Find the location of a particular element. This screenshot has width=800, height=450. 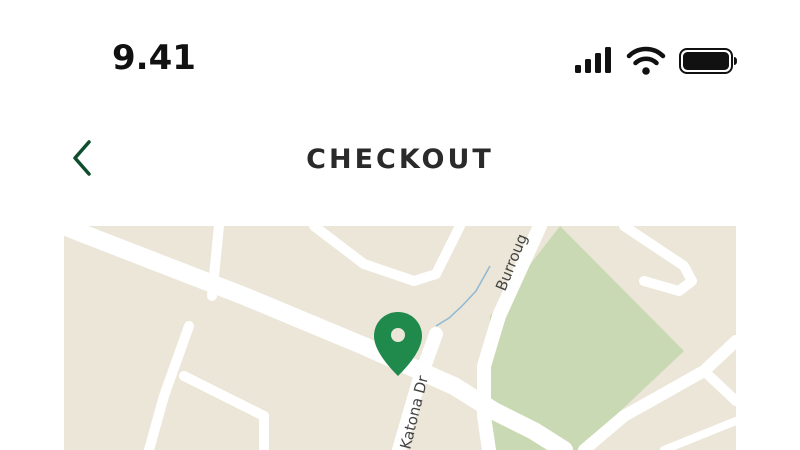

status-time: 9.41 is located at coordinates (154, 58).